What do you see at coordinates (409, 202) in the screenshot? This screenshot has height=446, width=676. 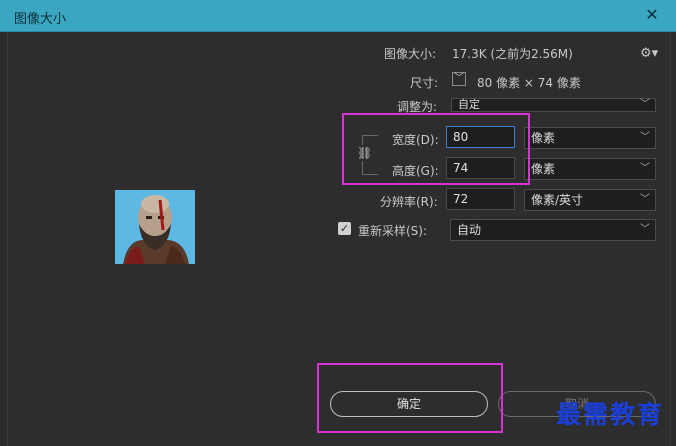 I see `resolution-label: 分辨率(R):` at bounding box center [409, 202].